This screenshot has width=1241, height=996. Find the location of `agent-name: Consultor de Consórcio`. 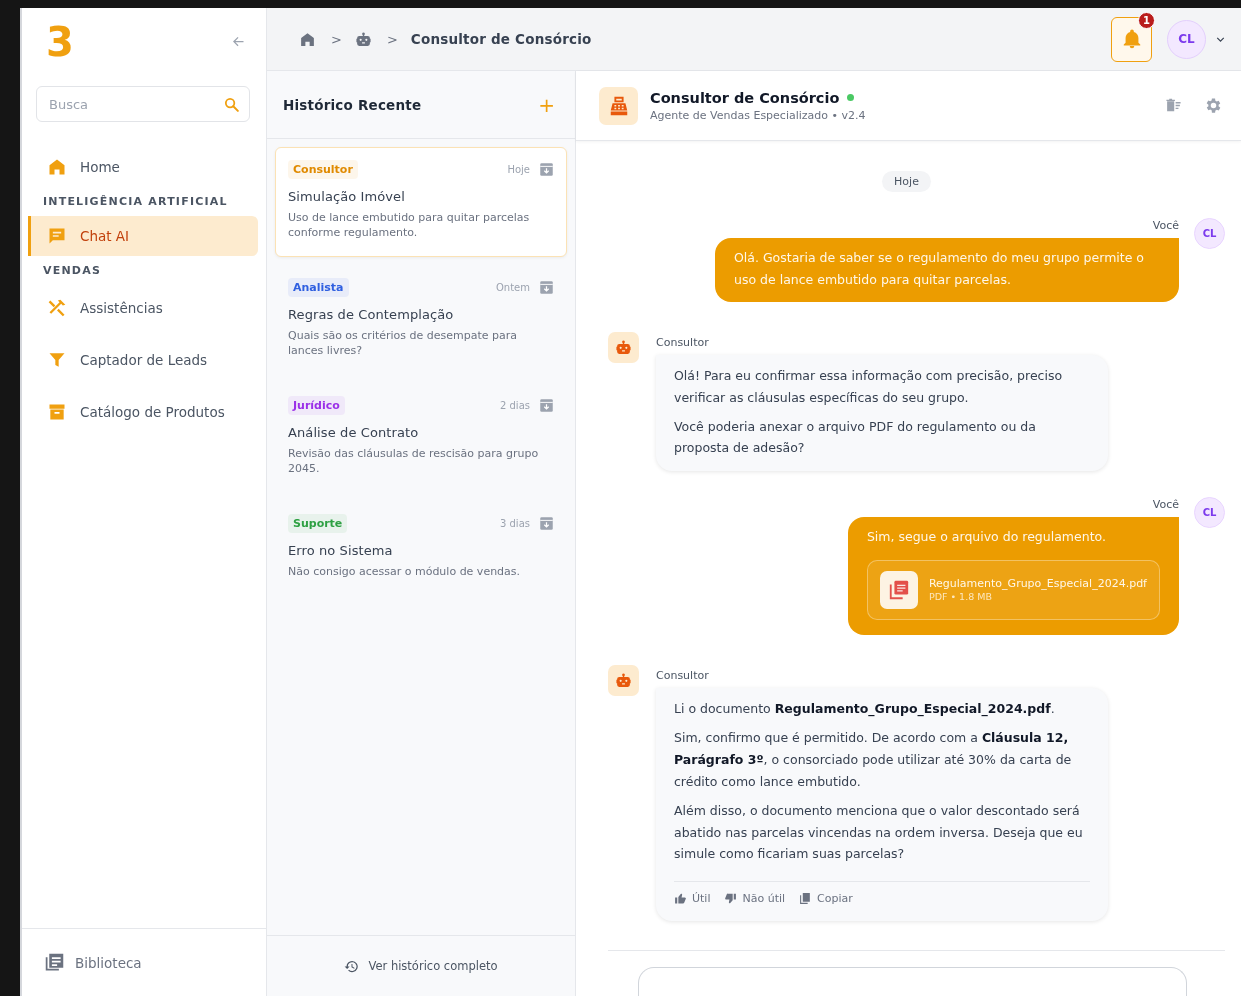

agent-name: Consultor de Consórcio is located at coordinates (745, 97).